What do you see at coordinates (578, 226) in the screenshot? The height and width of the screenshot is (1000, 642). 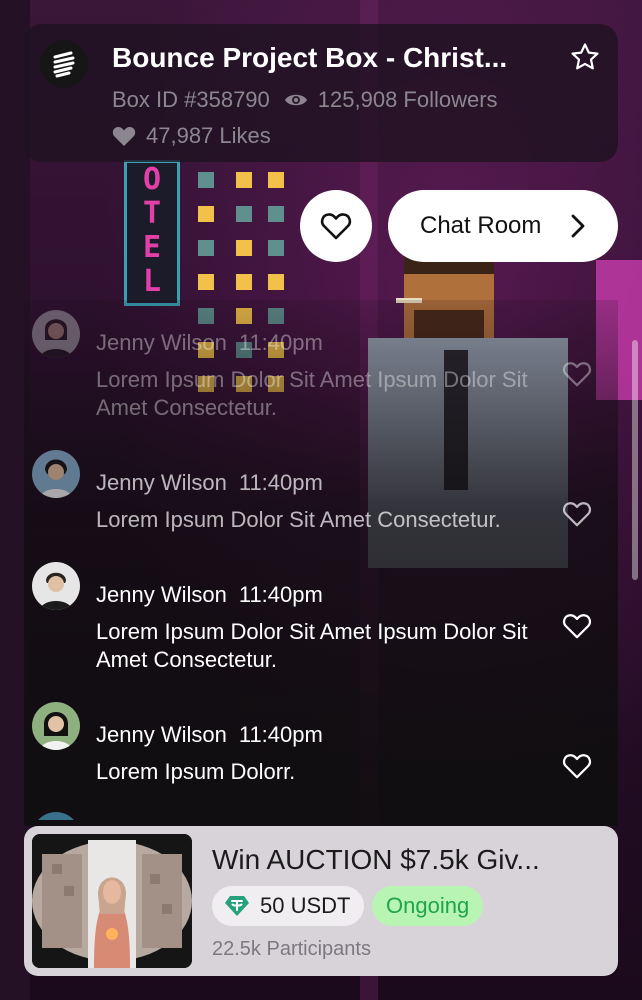 I see `chevron-right-icon` at bounding box center [578, 226].